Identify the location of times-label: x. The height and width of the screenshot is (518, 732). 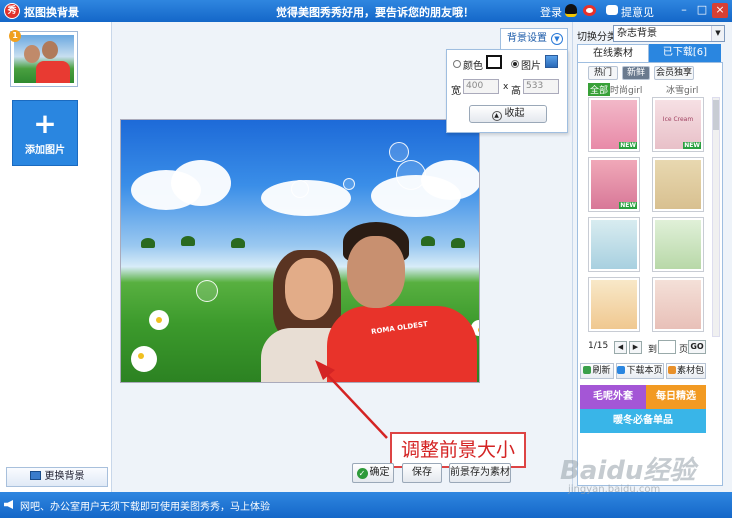
(506, 87).